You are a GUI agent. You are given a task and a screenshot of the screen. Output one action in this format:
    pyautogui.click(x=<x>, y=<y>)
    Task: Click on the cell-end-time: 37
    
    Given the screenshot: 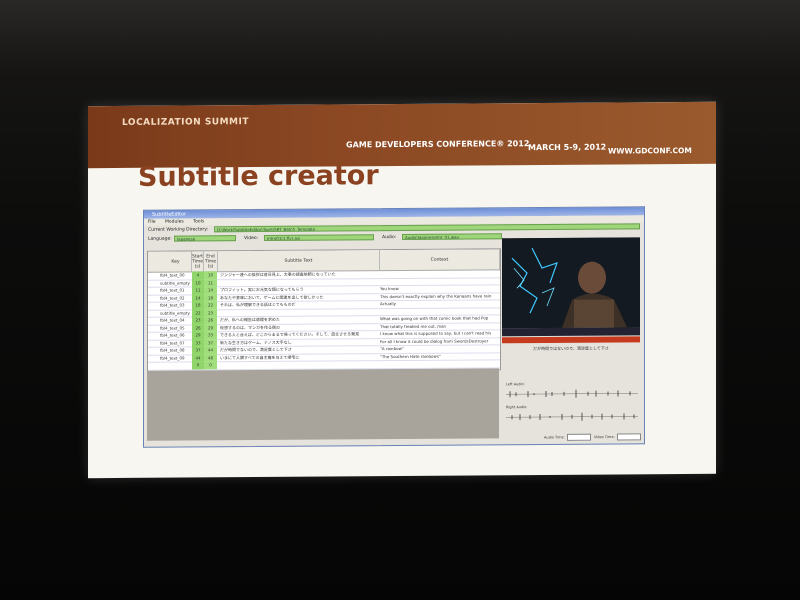 What is the action you would take?
    pyautogui.click(x=210, y=342)
    